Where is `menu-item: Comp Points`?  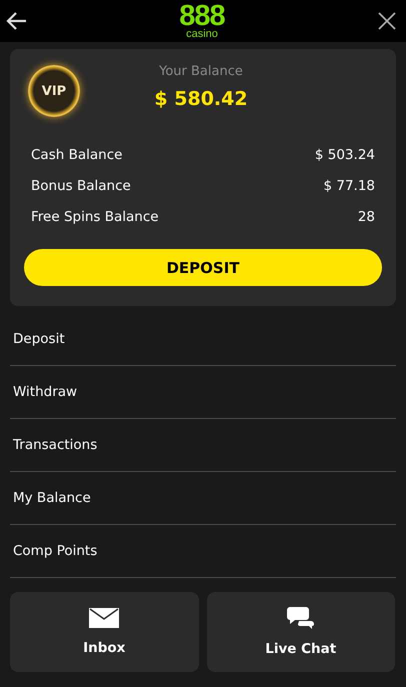
menu-item: Comp Points is located at coordinates (203, 551).